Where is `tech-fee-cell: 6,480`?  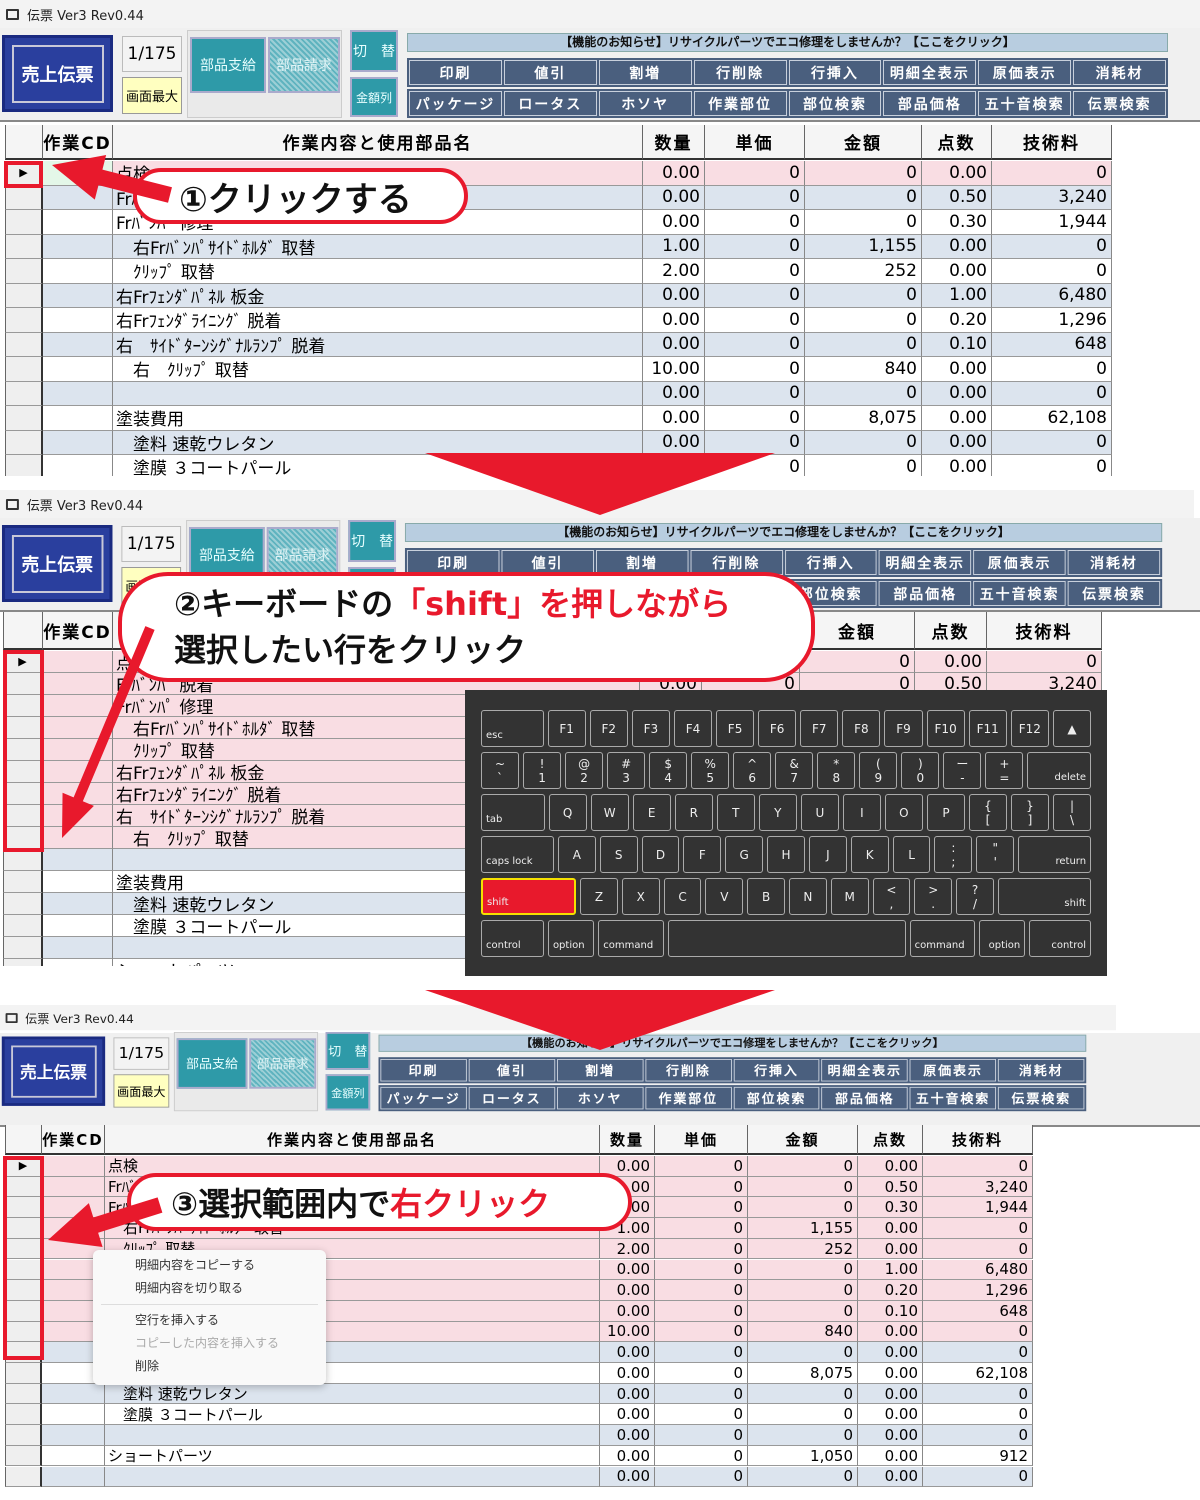 tech-fee-cell: 6,480 is located at coordinates (978, 1270).